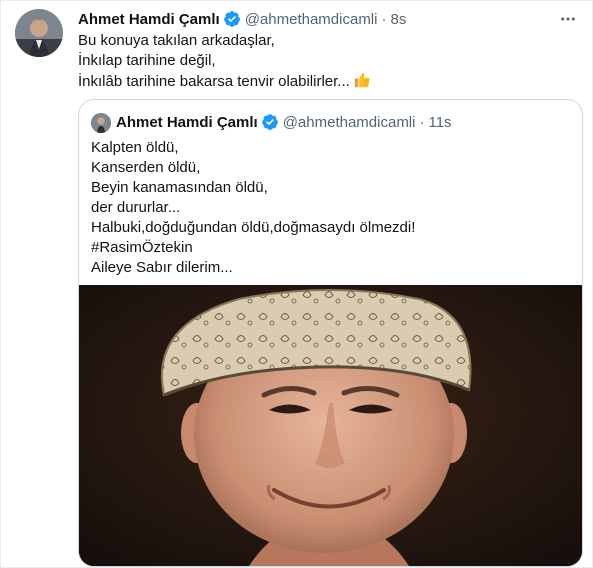  What do you see at coordinates (311, 19) in the screenshot?
I see `author-handle: @ahmethamdicamli` at bounding box center [311, 19].